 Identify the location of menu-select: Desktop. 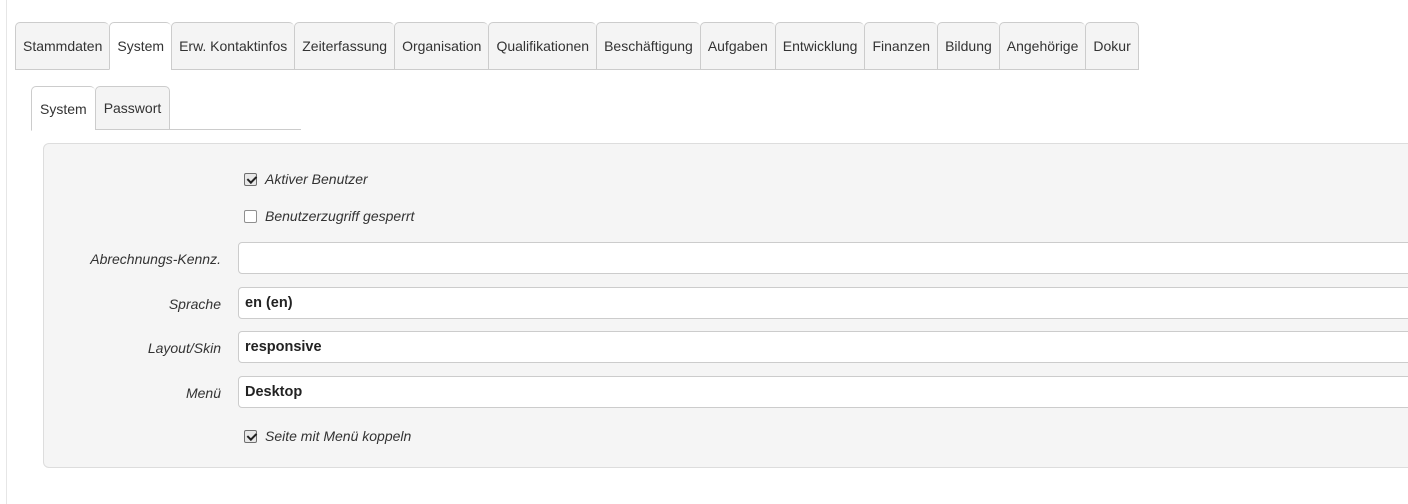
(823, 392).